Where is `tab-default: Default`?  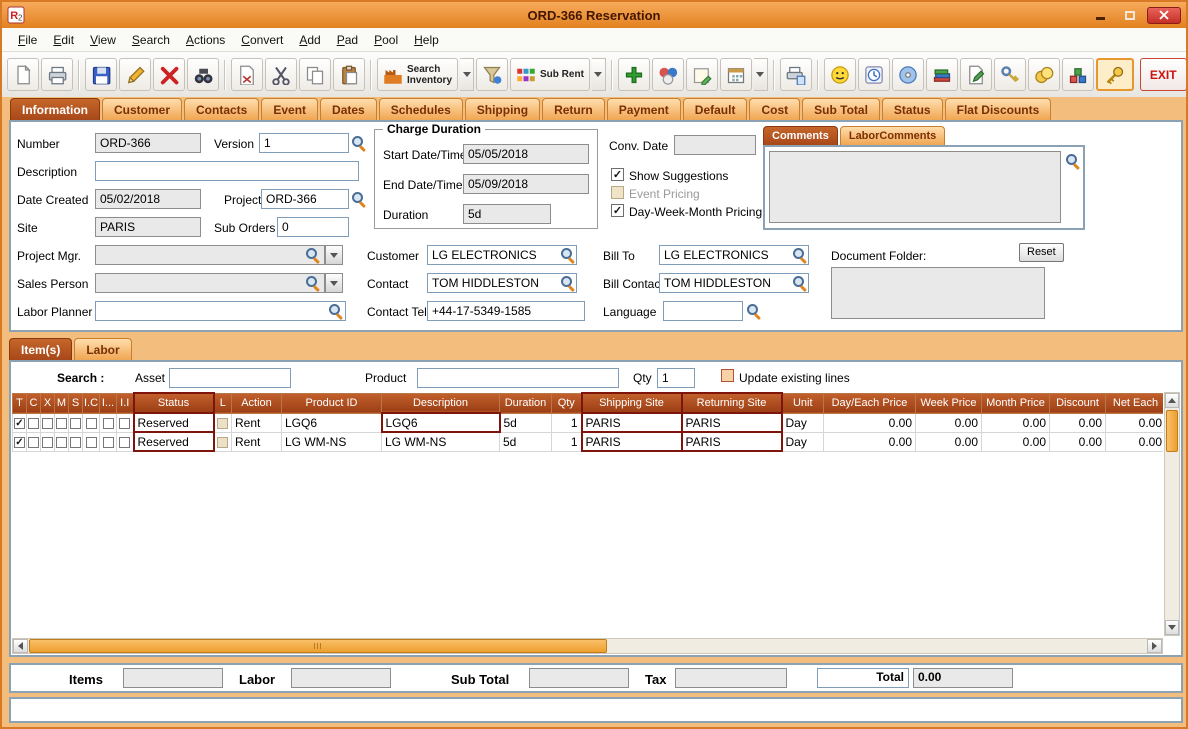
tab-default: Default is located at coordinates (715, 109).